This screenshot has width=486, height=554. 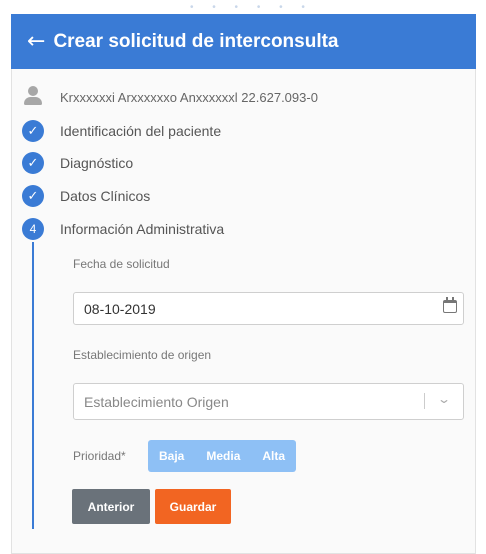 What do you see at coordinates (268, 308) in the screenshot?
I see `fecha-input: 08-10-2019` at bounding box center [268, 308].